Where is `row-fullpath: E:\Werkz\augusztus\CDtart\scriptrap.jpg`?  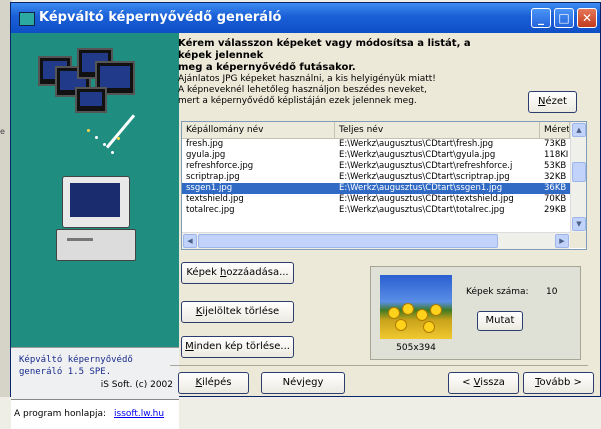 row-fullpath: E:\Werkz\augusztus\CDtart\scriptrap.jpg is located at coordinates (424, 177).